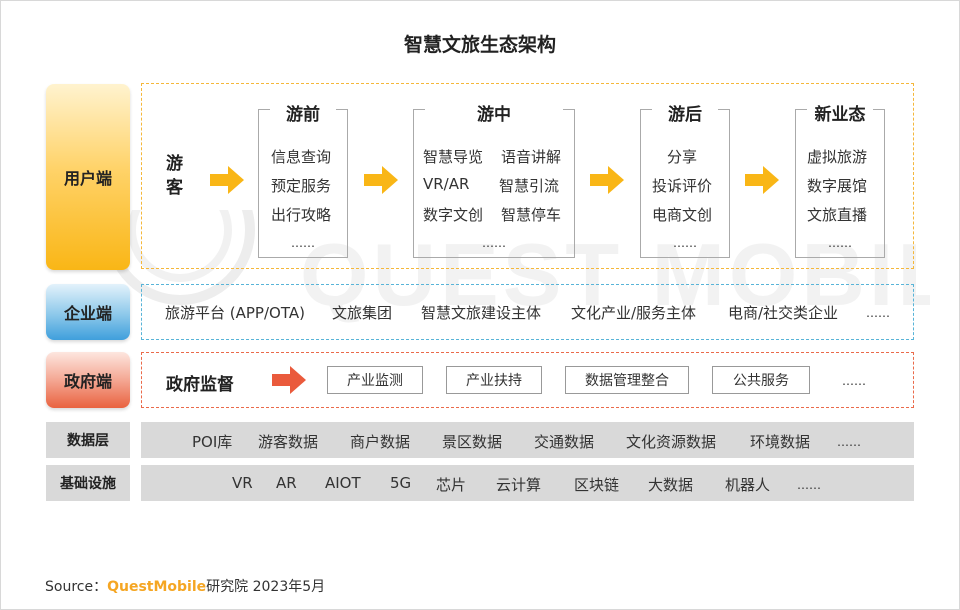  What do you see at coordinates (453, 215) in the screenshot?
I see `stage-item: 数字文创` at bounding box center [453, 215].